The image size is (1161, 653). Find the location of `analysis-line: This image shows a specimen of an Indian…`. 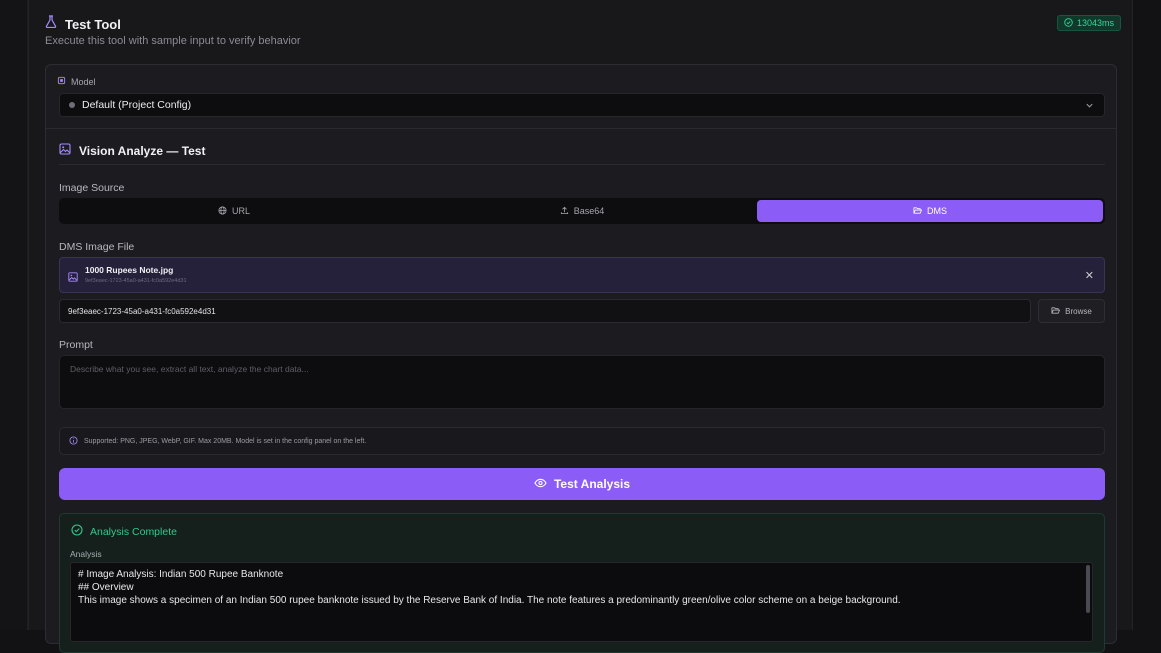

analysis-line: This image shows a specimen of an Indian… is located at coordinates (489, 600).